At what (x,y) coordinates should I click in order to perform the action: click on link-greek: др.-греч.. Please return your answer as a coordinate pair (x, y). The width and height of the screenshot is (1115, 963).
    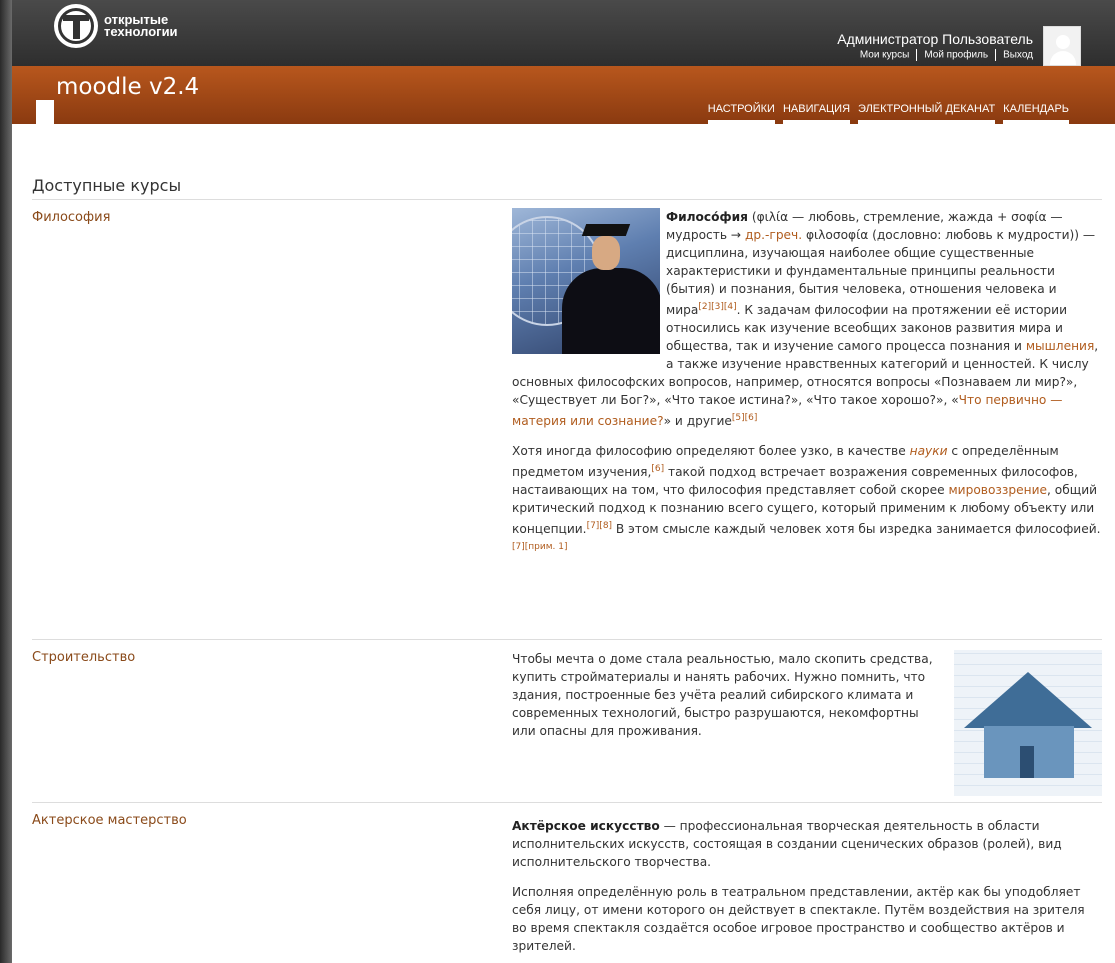
    Looking at the image, I should click on (773, 235).